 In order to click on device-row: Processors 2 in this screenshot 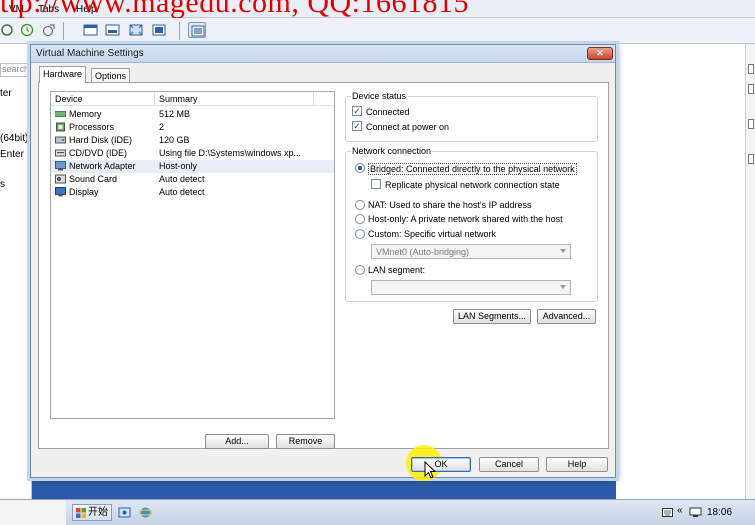, I will do `click(192, 127)`.